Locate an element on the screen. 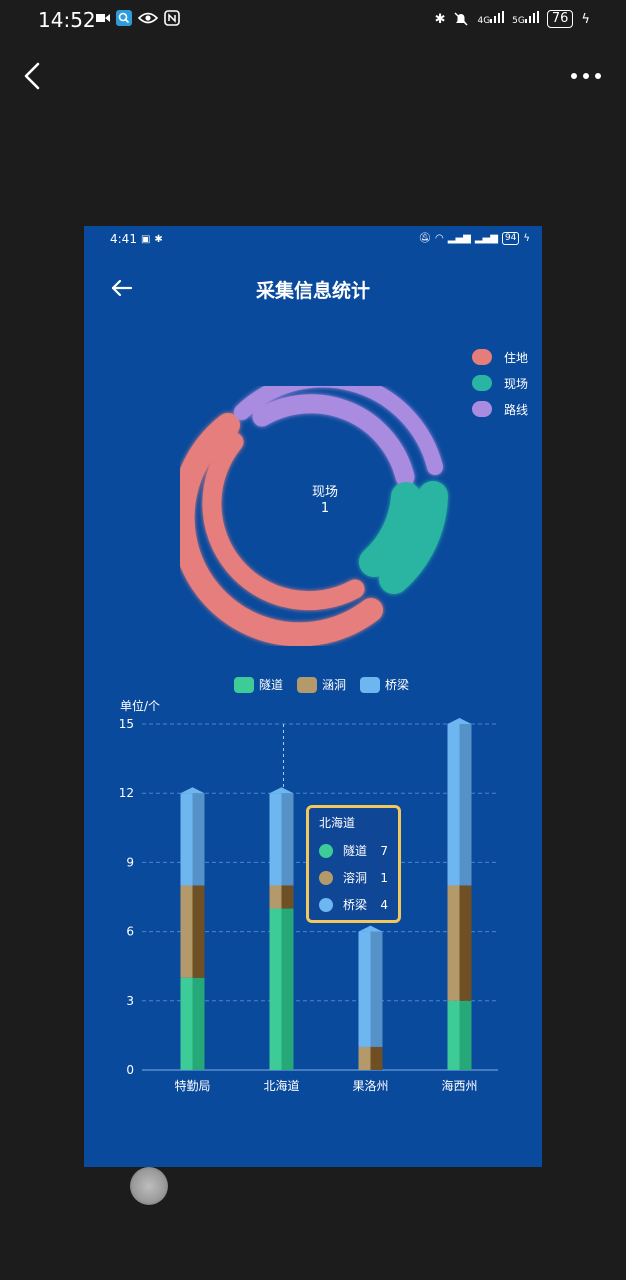 This screenshot has width=626, height=1280. chart-tooltip: 北海道 隧道 7 溶洞 1 桥梁 4 is located at coordinates (353, 864).